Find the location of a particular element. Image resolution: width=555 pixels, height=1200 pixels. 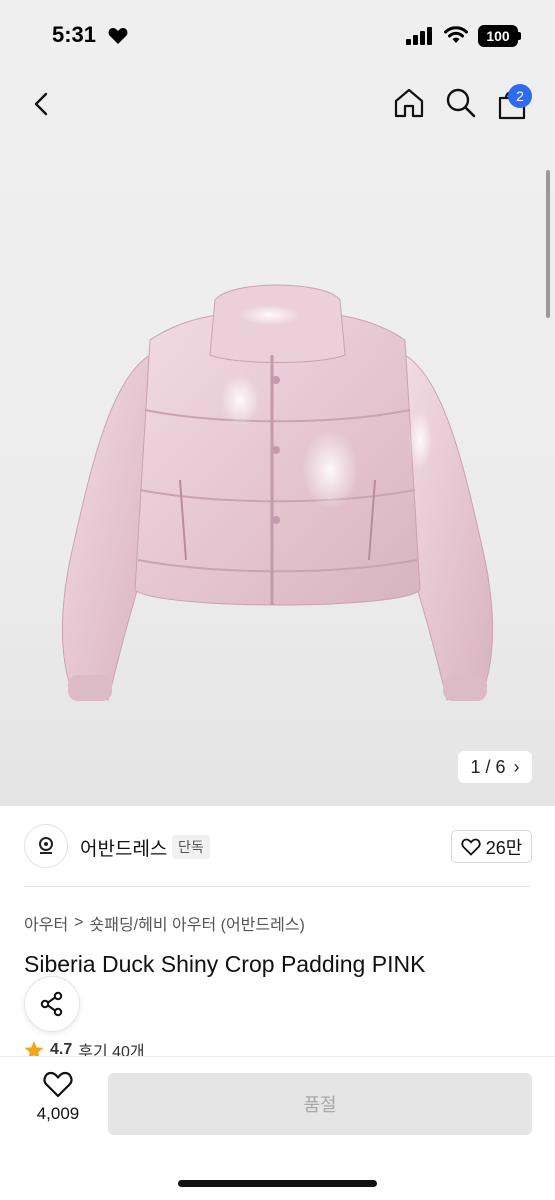

battery-indicator: 100 is located at coordinates (498, 36).